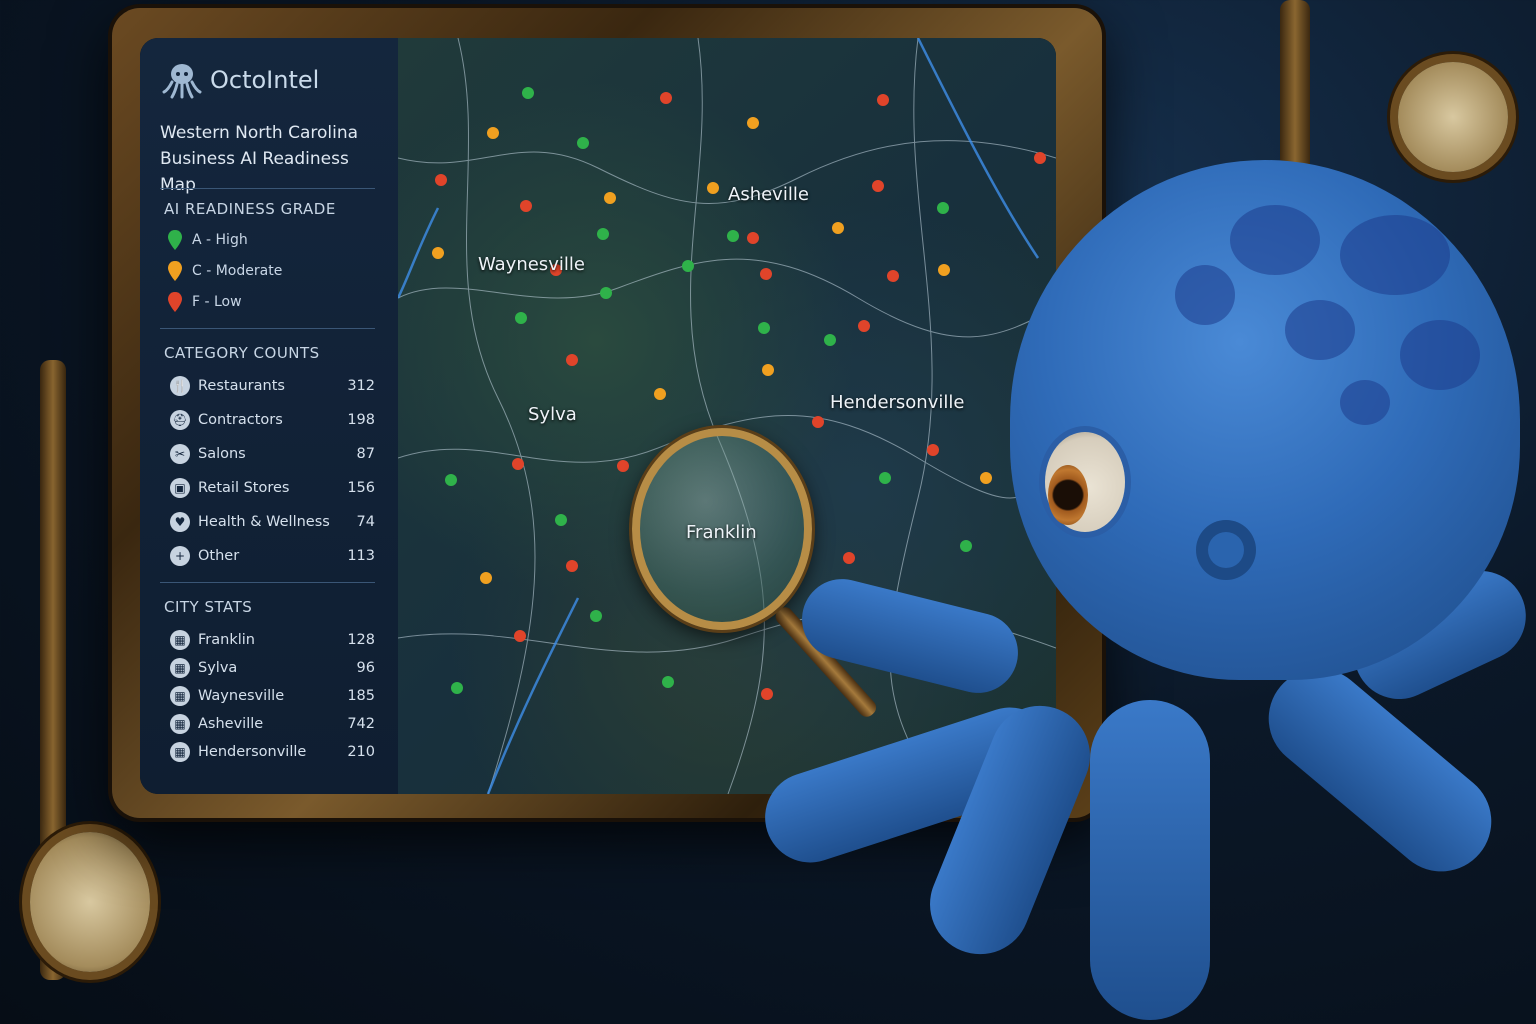  I want to click on title-line-1: Western North Carolina, so click(259, 133).